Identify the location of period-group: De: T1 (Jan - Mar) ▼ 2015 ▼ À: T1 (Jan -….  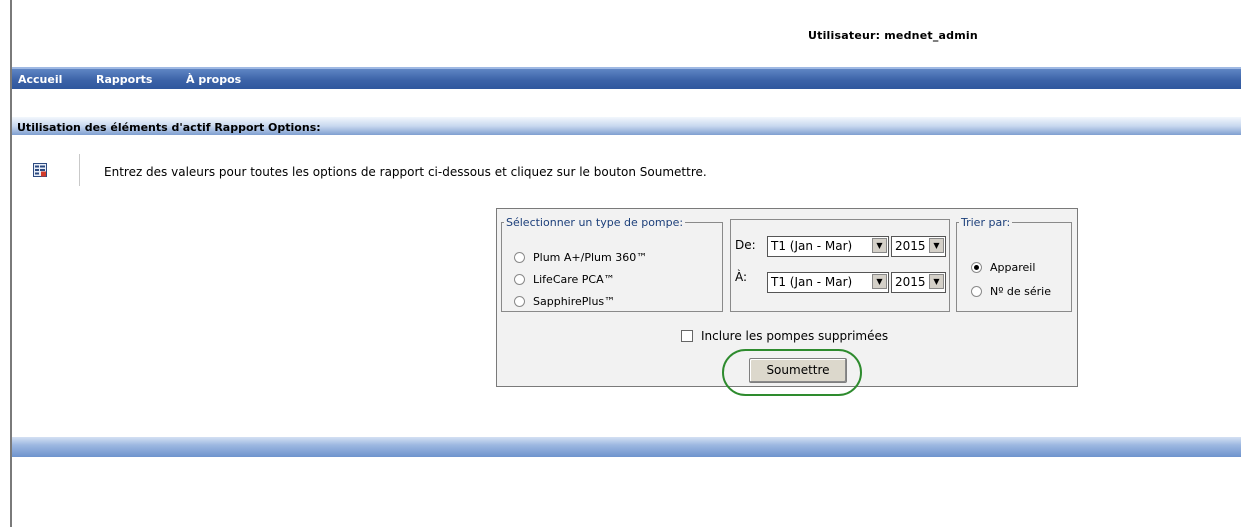
(840, 265).